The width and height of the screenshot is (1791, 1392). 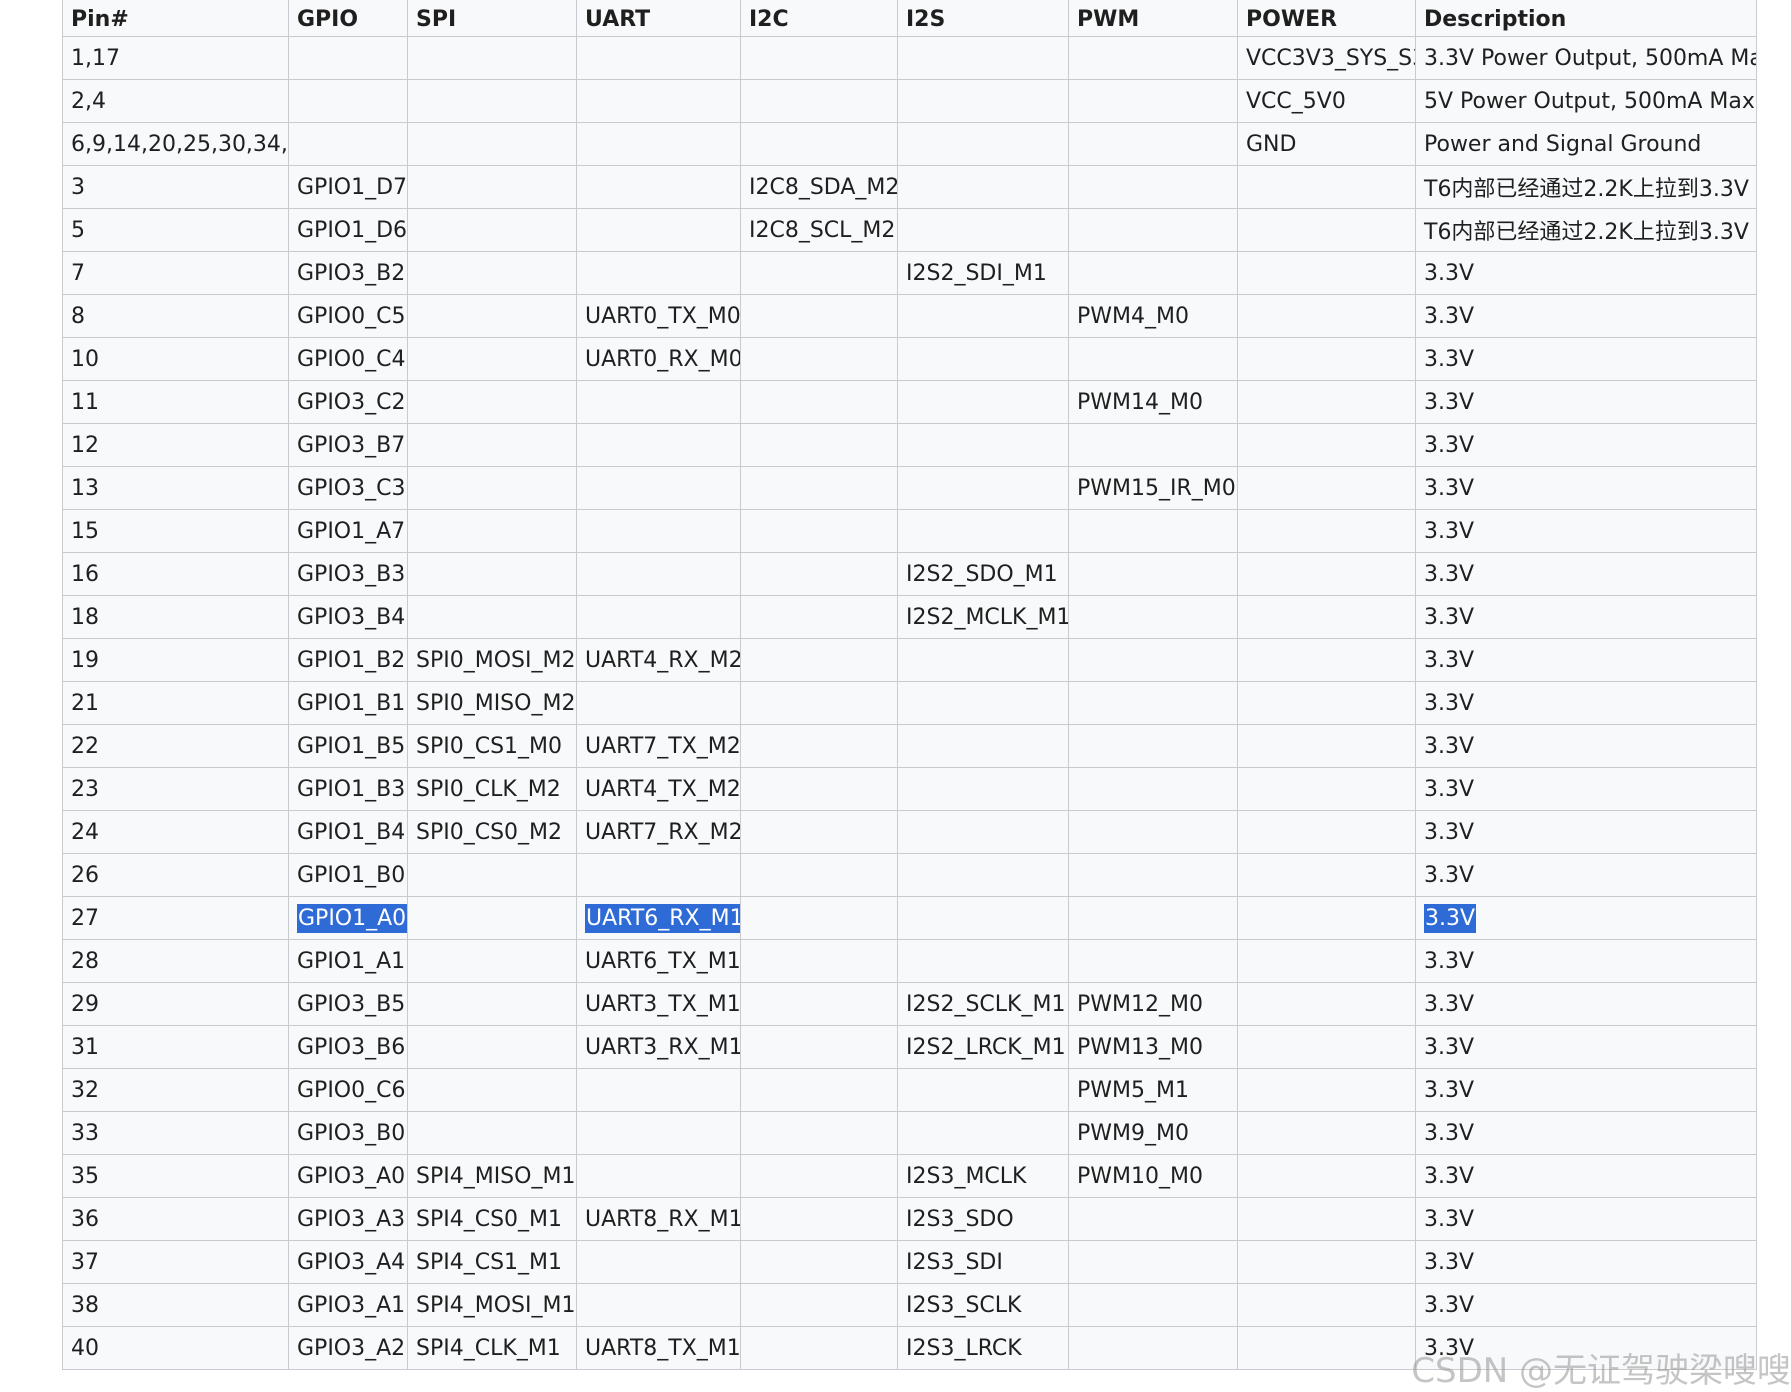 What do you see at coordinates (1326, 58) in the screenshot?
I see `cell-power: VCC3V3_SYS_S3` at bounding box center [1326, 58].